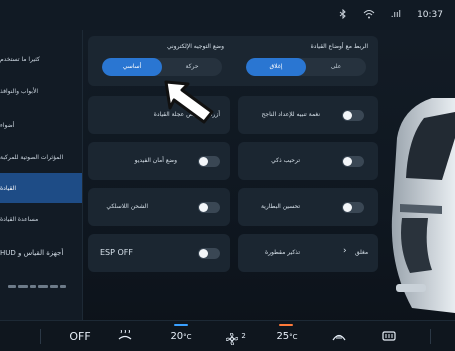 This screenshot has width=455, height=351. What do you see at coordinates (362, 252) in the screenshot?
I see `trailer-reminder-value: مغلق` at bounding box center [362, 252].